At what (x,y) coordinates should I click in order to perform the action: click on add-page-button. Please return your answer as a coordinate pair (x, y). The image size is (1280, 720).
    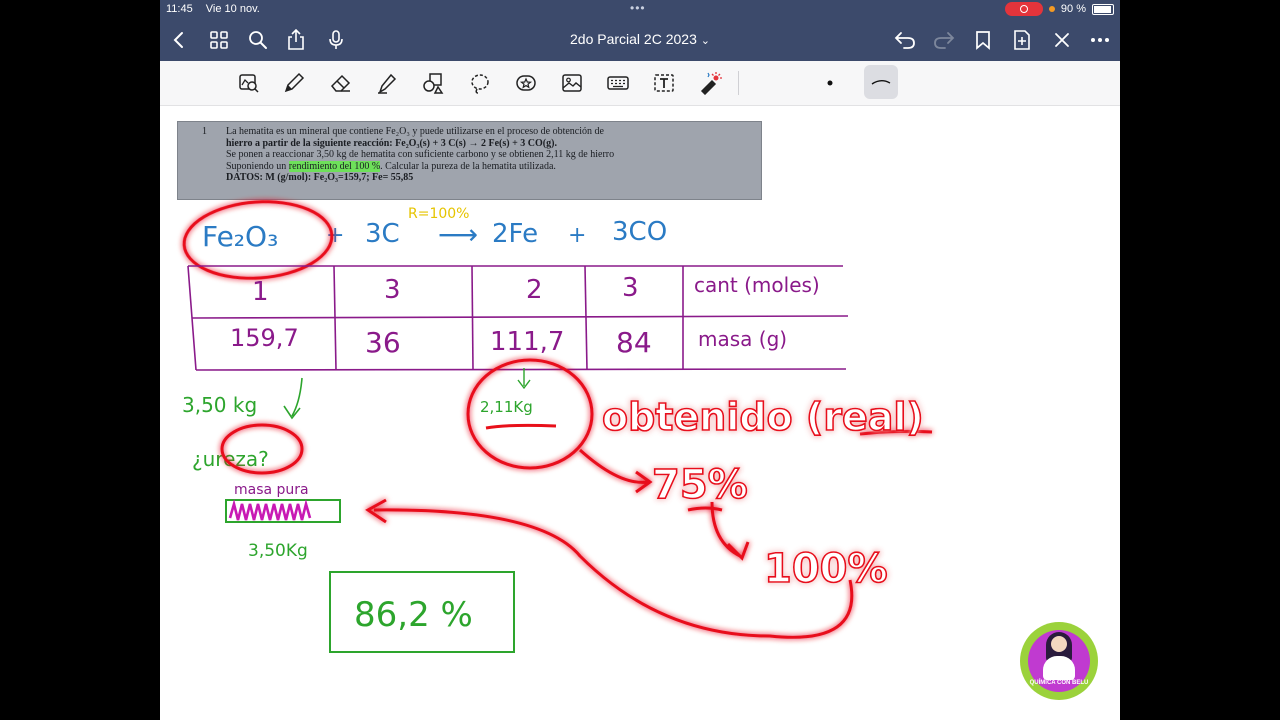
    Looking at the image, I should click on (1022, 40).